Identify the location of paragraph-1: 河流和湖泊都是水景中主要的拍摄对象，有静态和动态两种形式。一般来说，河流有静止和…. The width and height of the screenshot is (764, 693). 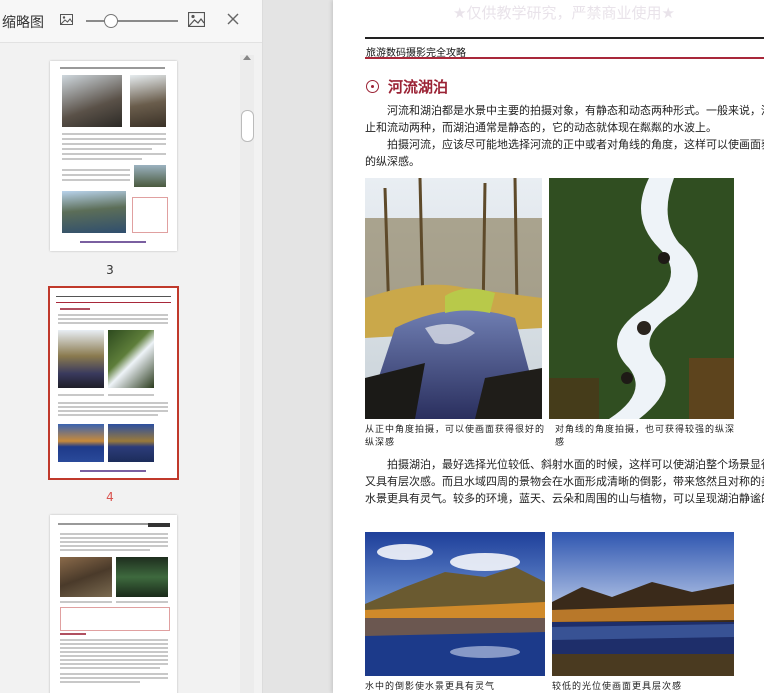
(564, 119).